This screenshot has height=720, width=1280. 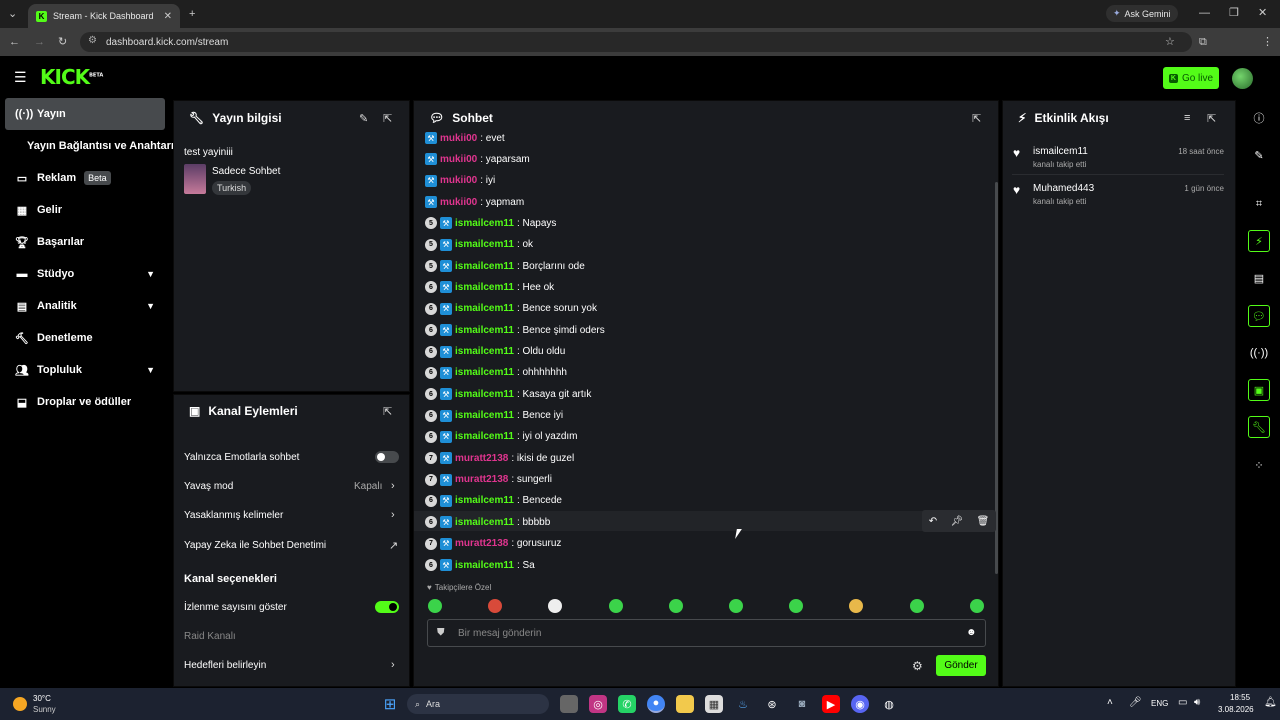 I want to click on chat-settings-gear-icon: ⚙, so click(x=917, y=666).